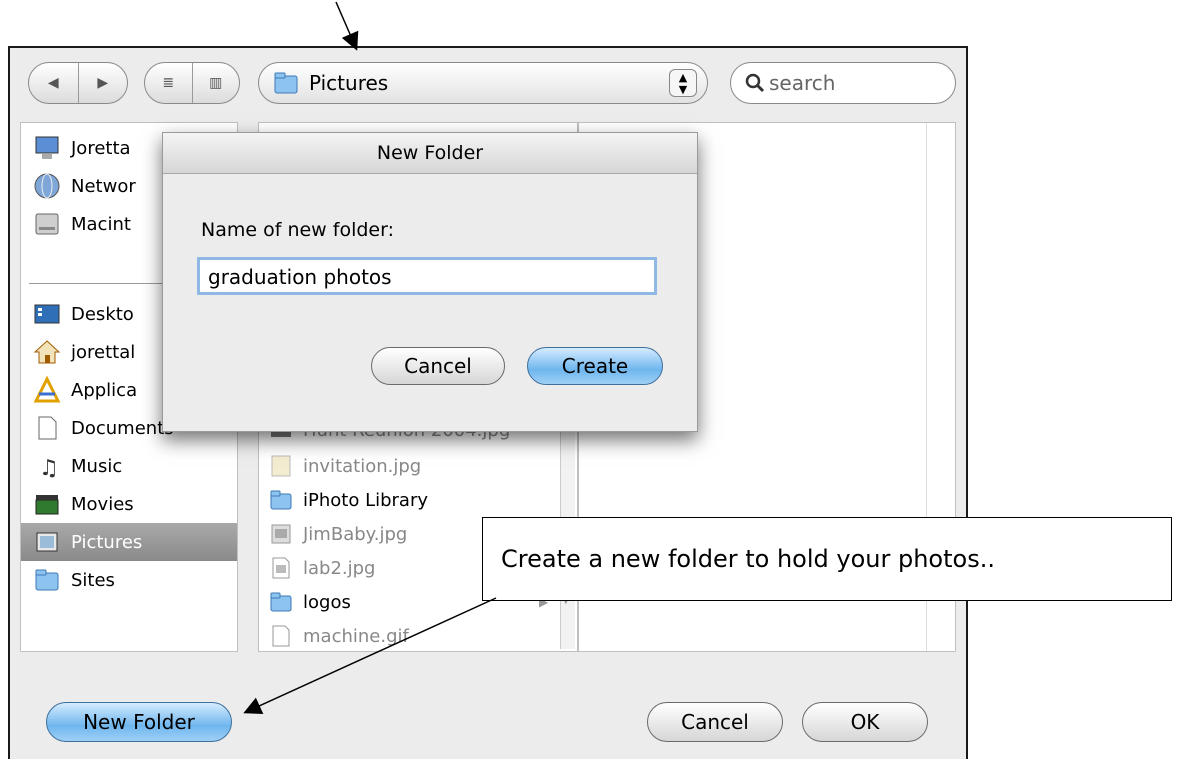  I want to click on file-item: invitation.jpg, so click(345, 466).